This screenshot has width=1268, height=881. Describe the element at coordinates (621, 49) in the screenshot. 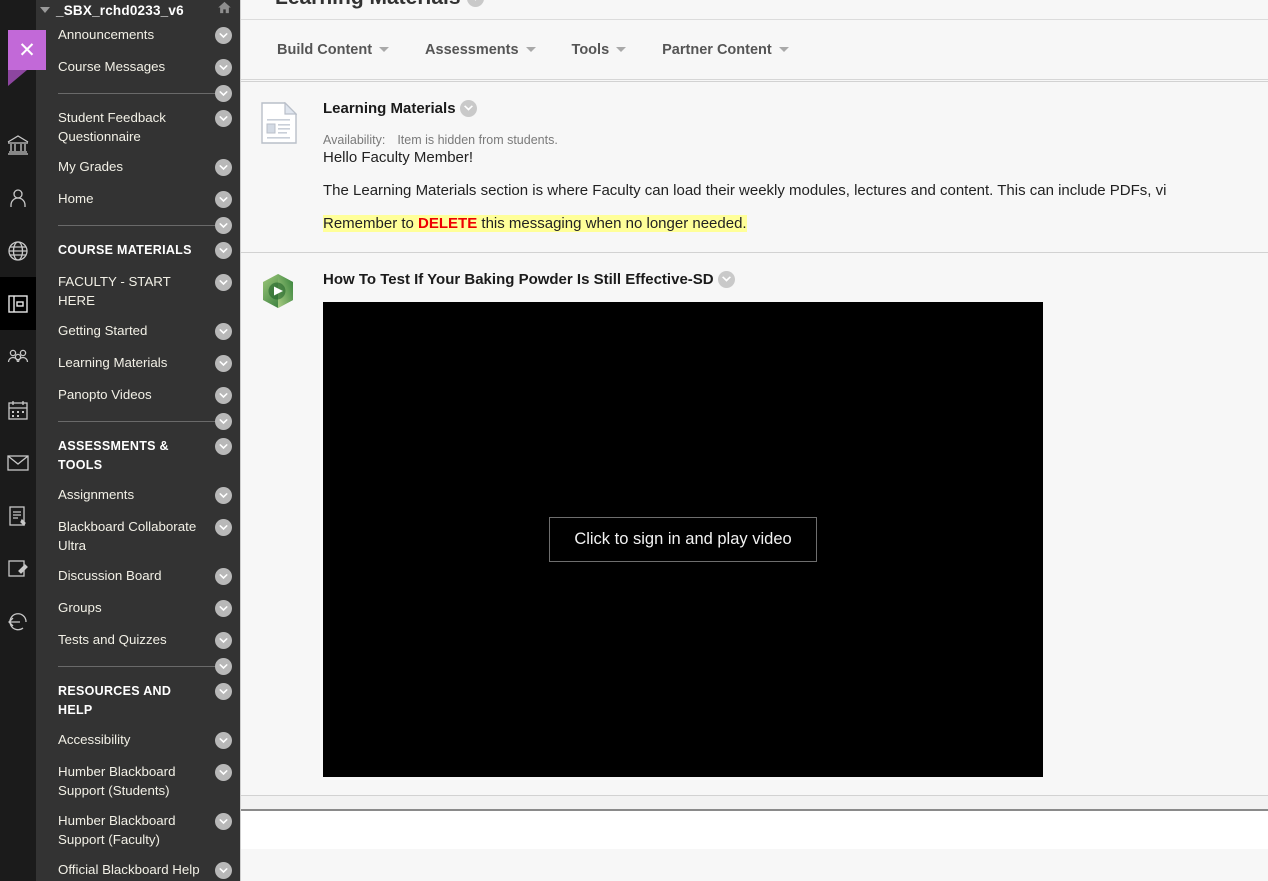

I see `chevron-down-icon` at that location.